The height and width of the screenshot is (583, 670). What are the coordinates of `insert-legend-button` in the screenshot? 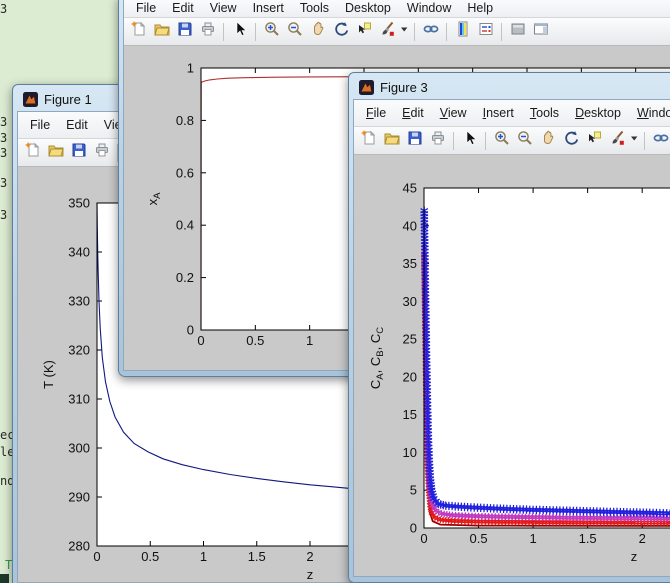 It's located at (485, 31).